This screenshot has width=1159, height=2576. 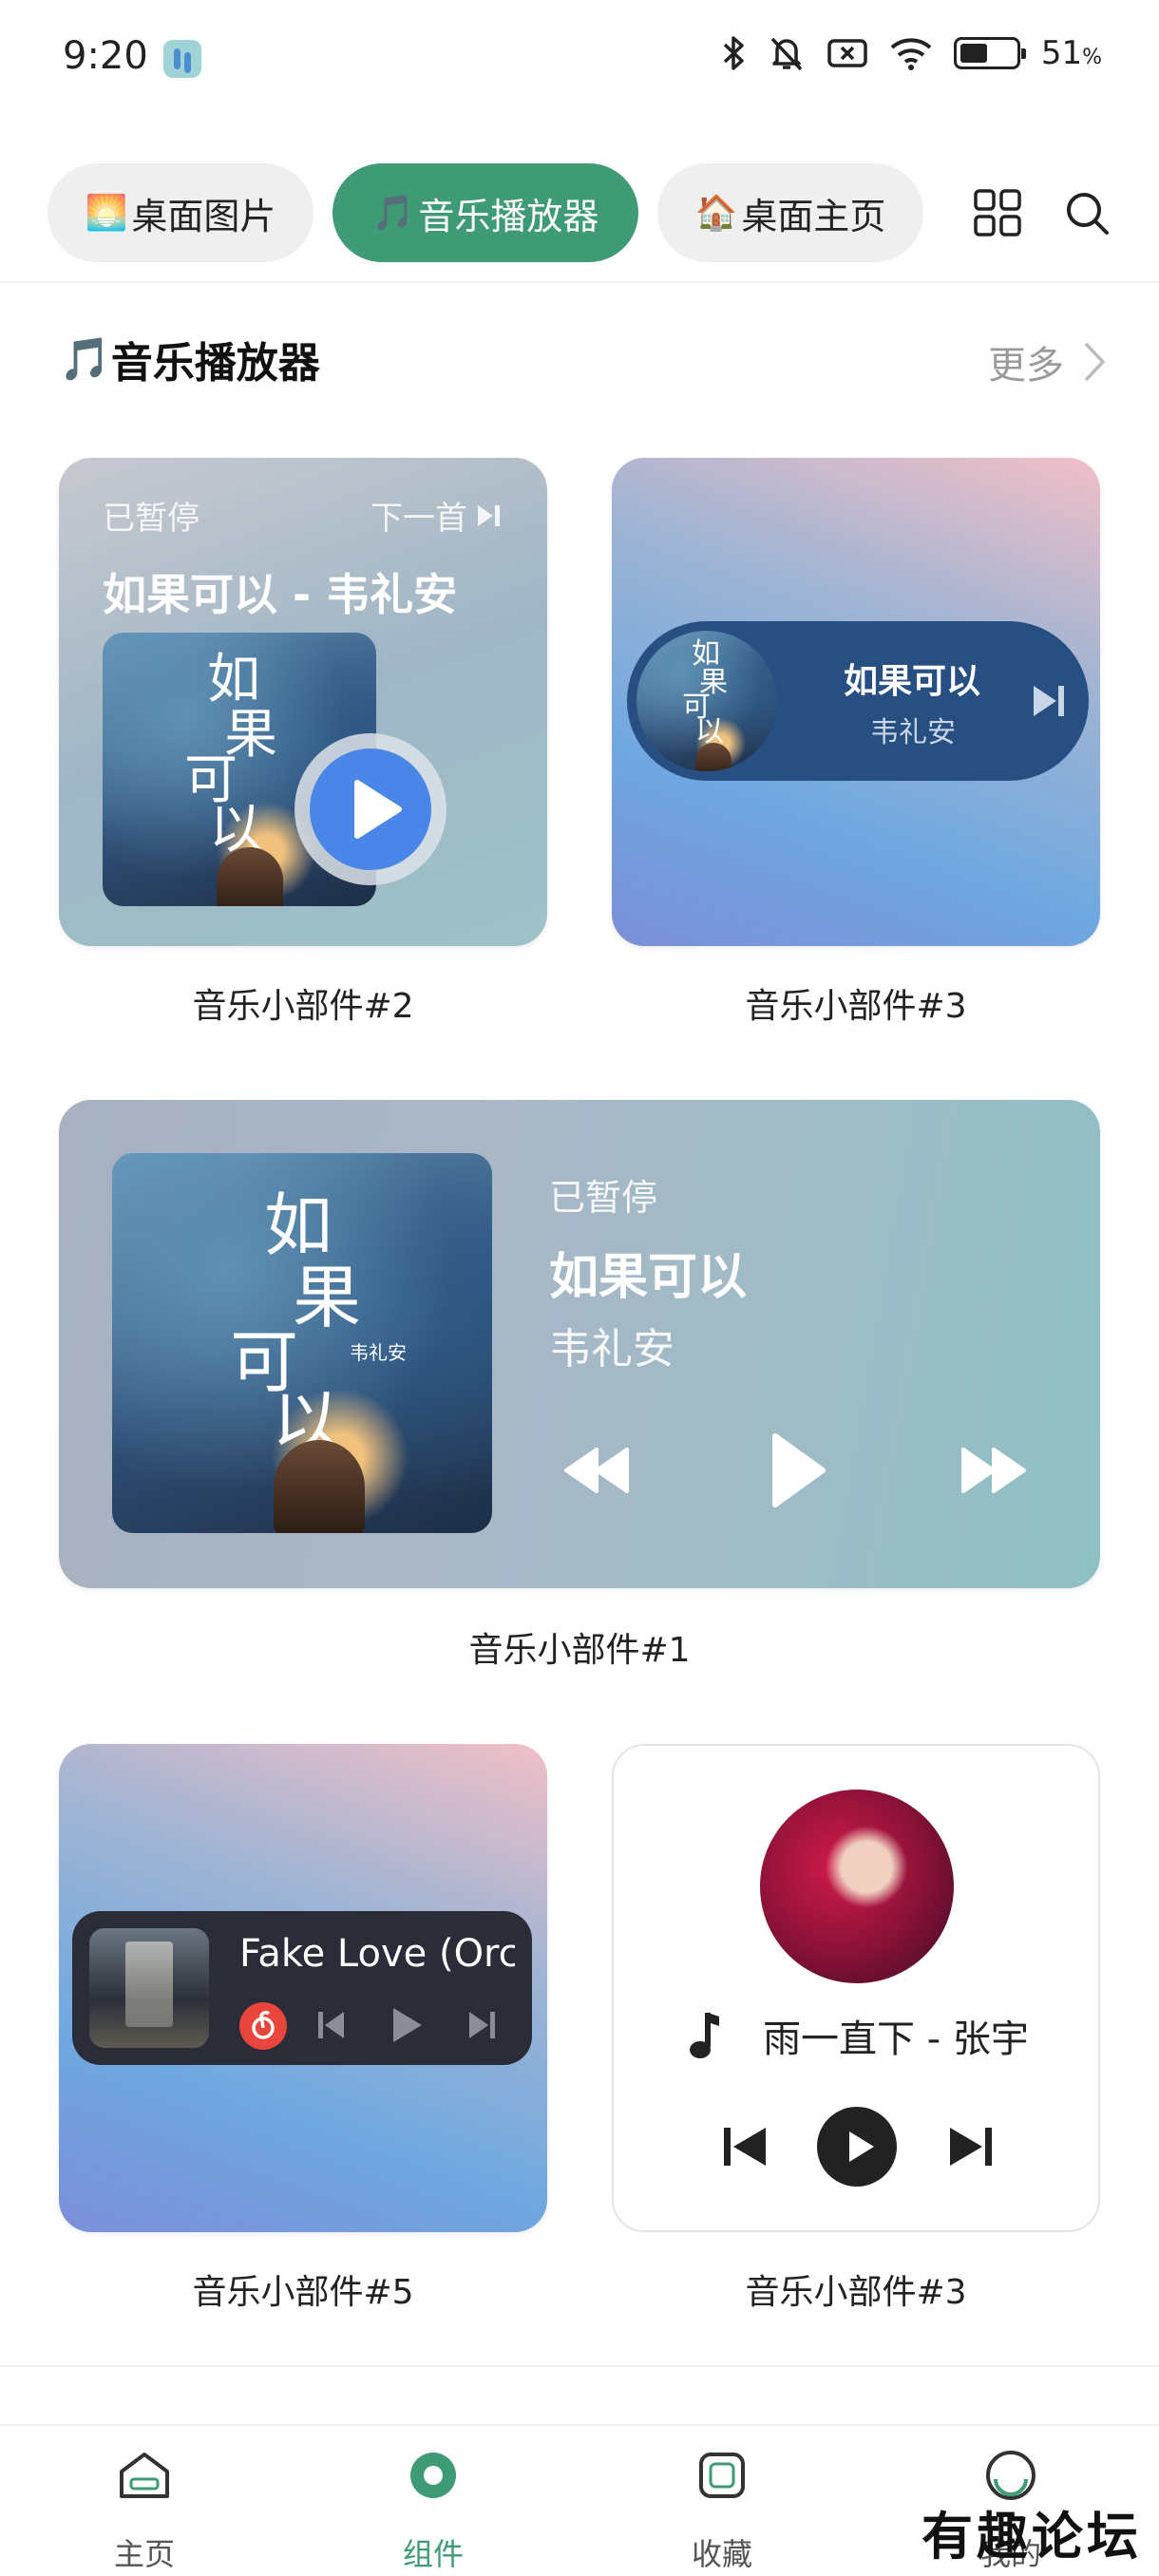 I want to click on section-title: 🎵 音乐播放器, so click(x=189, y=359).